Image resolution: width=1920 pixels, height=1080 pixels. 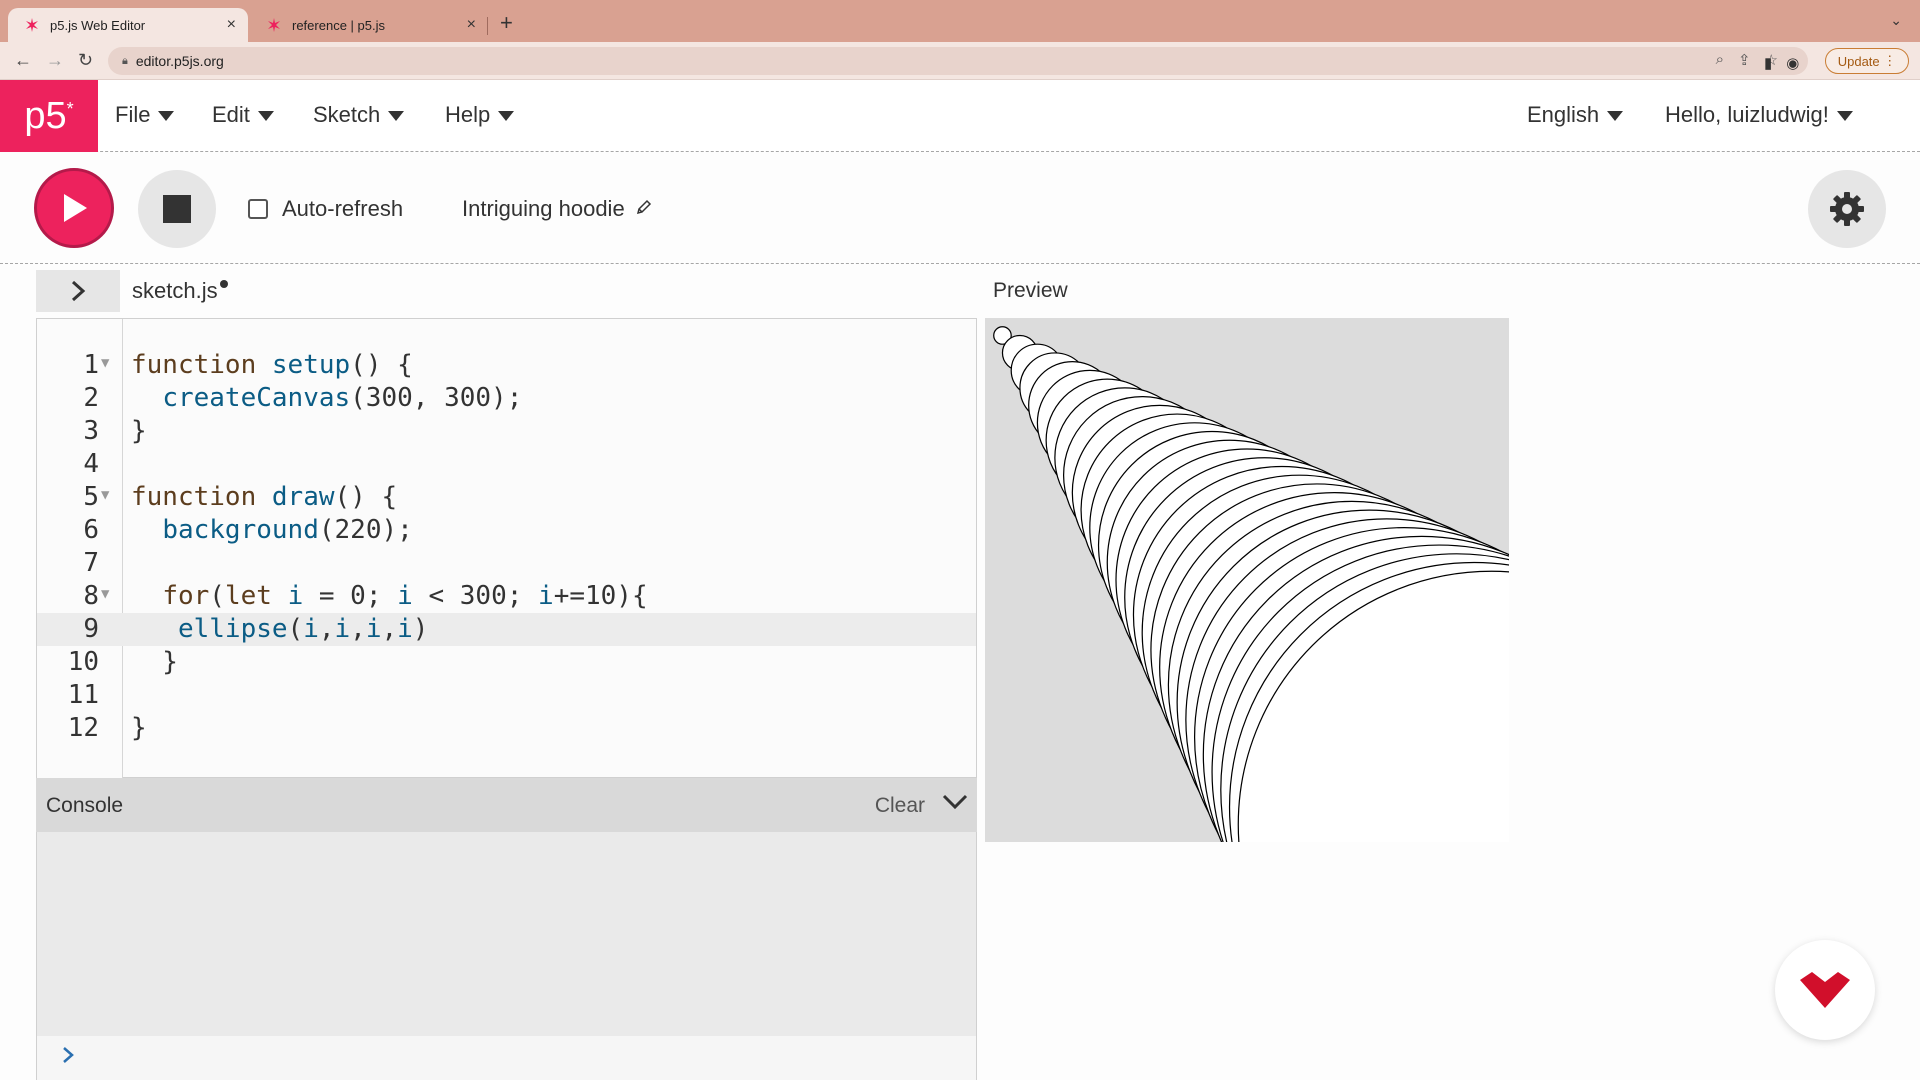 What do you see at coordinates (342, 398) in the screenshot?
I see `code-text: createCanvas(300, 300);` at bounding box center [342, 398].